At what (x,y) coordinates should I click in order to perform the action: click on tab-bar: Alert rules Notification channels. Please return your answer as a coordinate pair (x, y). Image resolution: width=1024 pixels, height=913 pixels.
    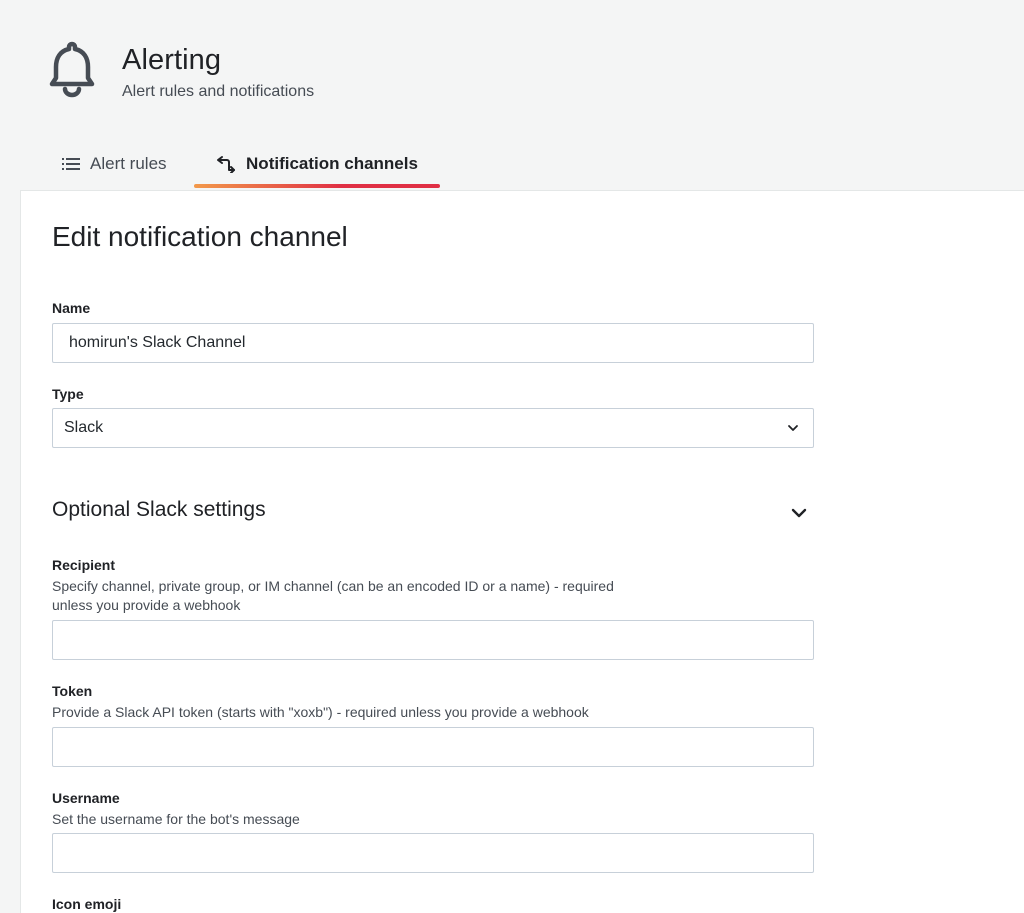
    Looking at the image, I should click on (512, 165).